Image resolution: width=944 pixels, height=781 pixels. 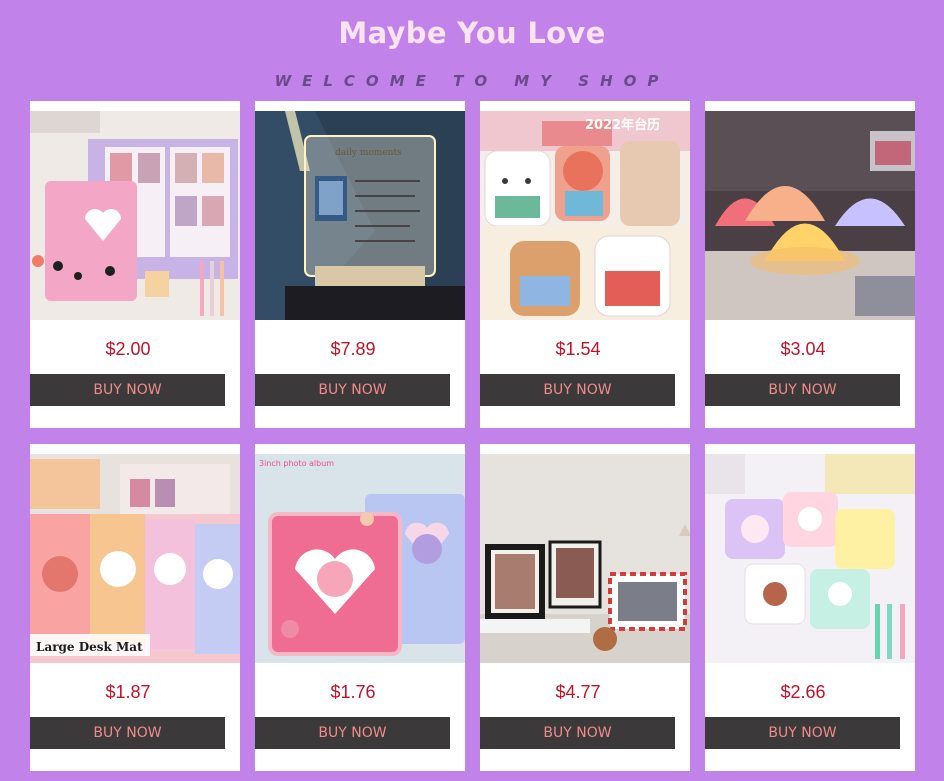 I want to click on image-caption: Large Desk Mat, so click(x=89, y=647).